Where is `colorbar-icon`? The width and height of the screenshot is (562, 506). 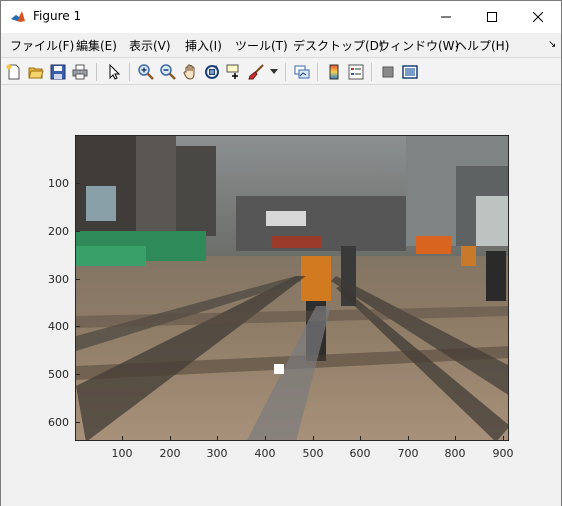
colorbar-icon is located at coordinates (334, 72).